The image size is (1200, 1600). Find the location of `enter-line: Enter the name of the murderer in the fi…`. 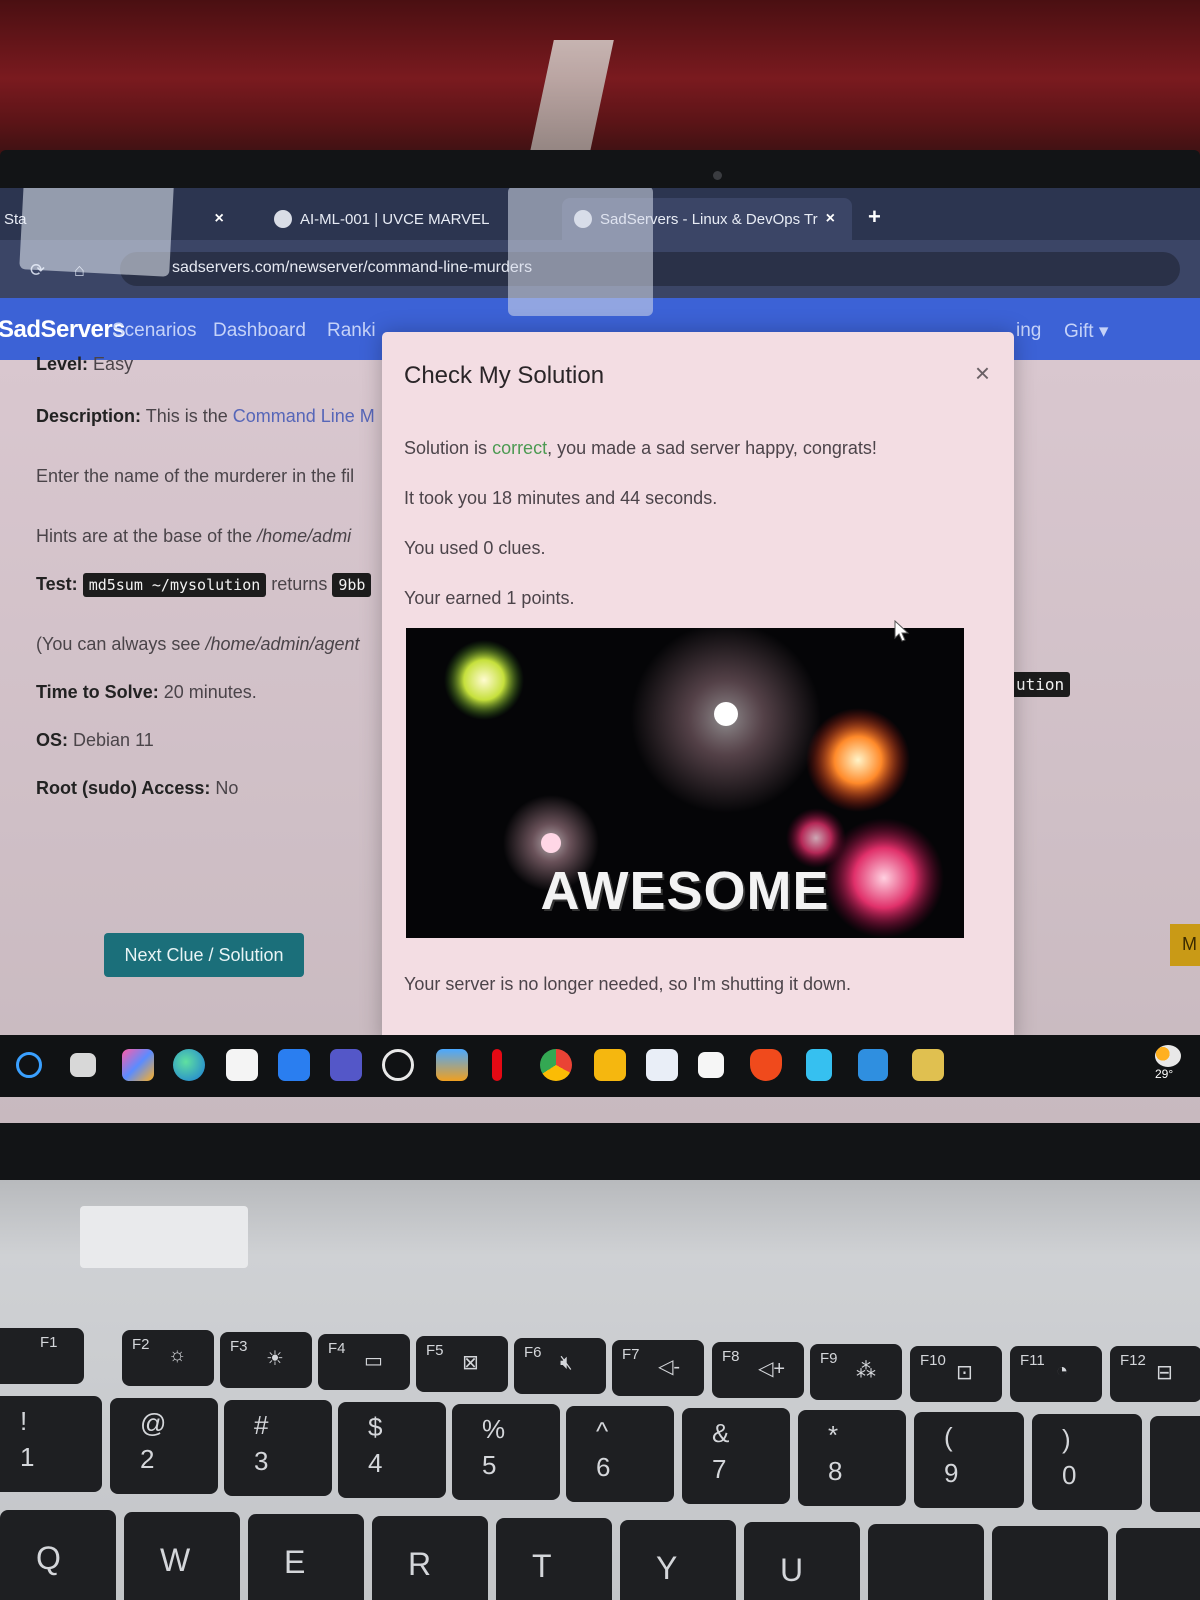

enter-line: Enter the name of the murderer in the fi… is located at coordinates (195, 476).